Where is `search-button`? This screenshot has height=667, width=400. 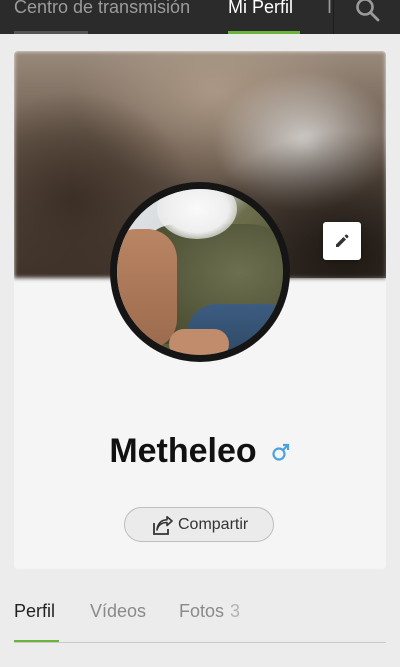 search-button is located at coordinates (367, 17).